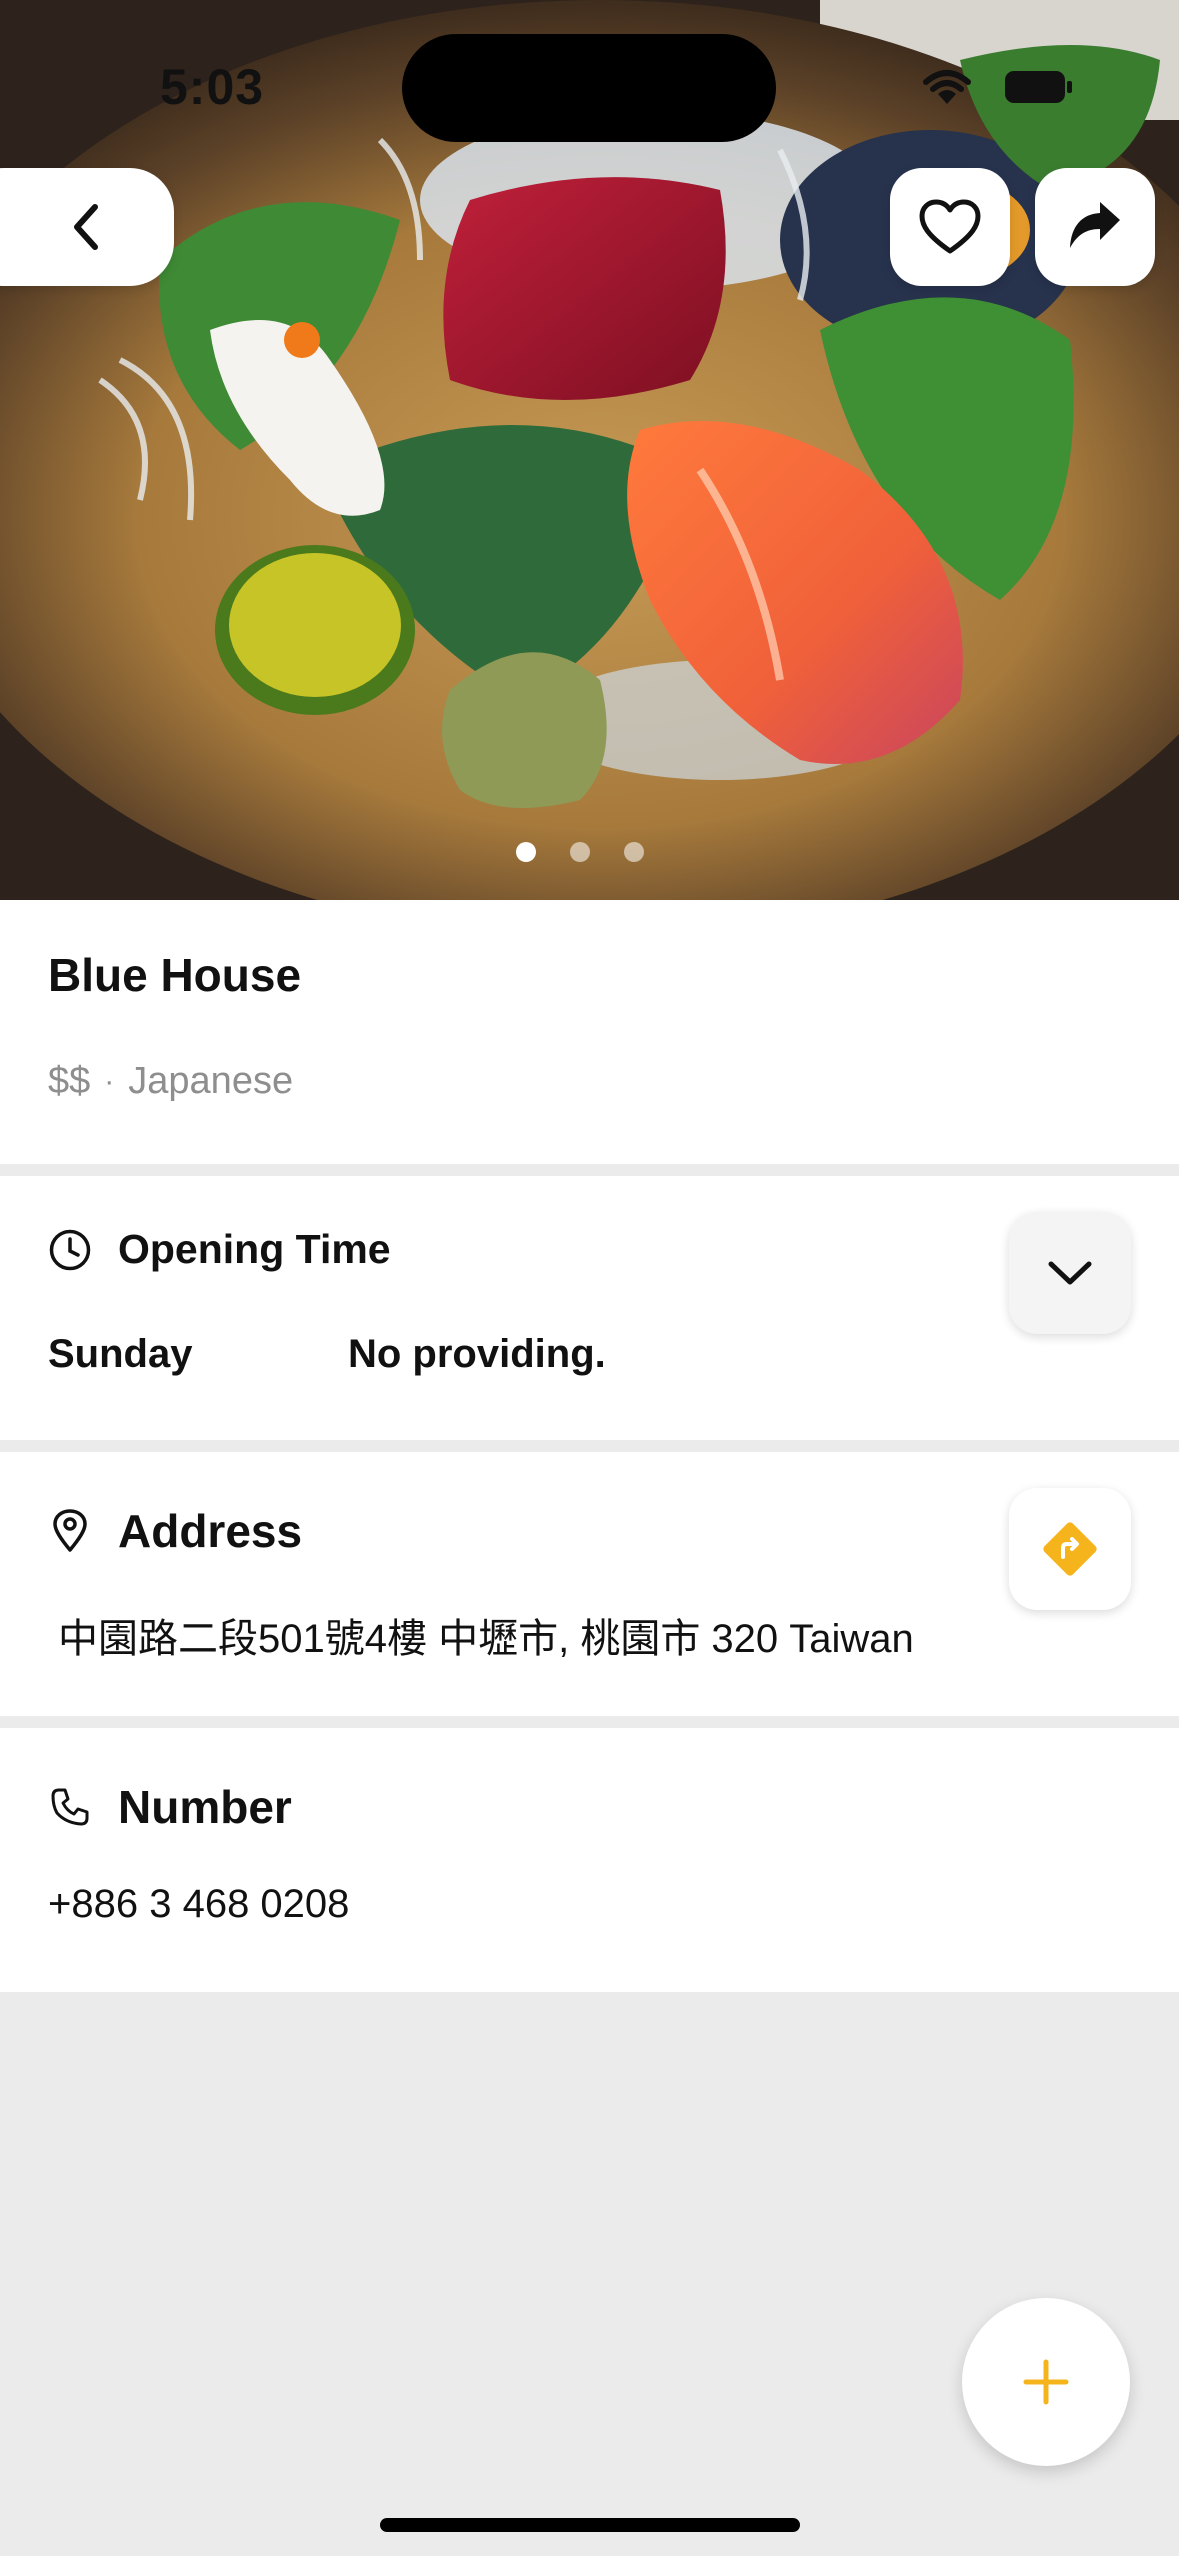 The image size is (1179, 2556). Describe the element at coordinates (254, 1249) in the screenshot. I see `opening-time-title: Opening Time` at that location.